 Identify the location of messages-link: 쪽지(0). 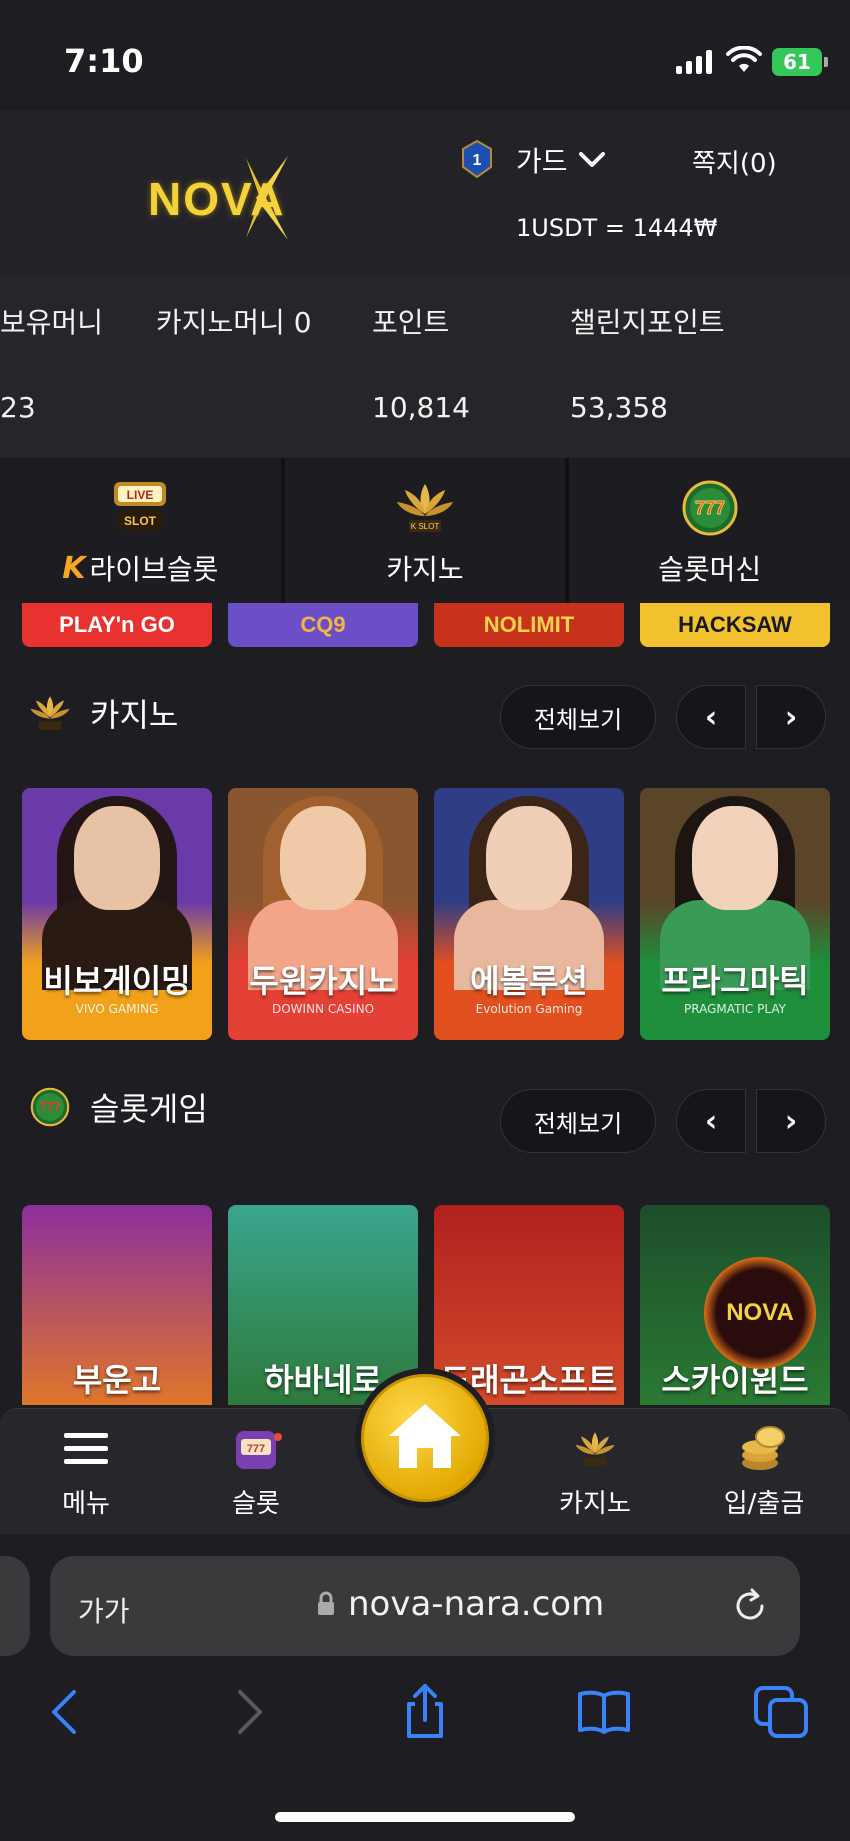
(734, 161).